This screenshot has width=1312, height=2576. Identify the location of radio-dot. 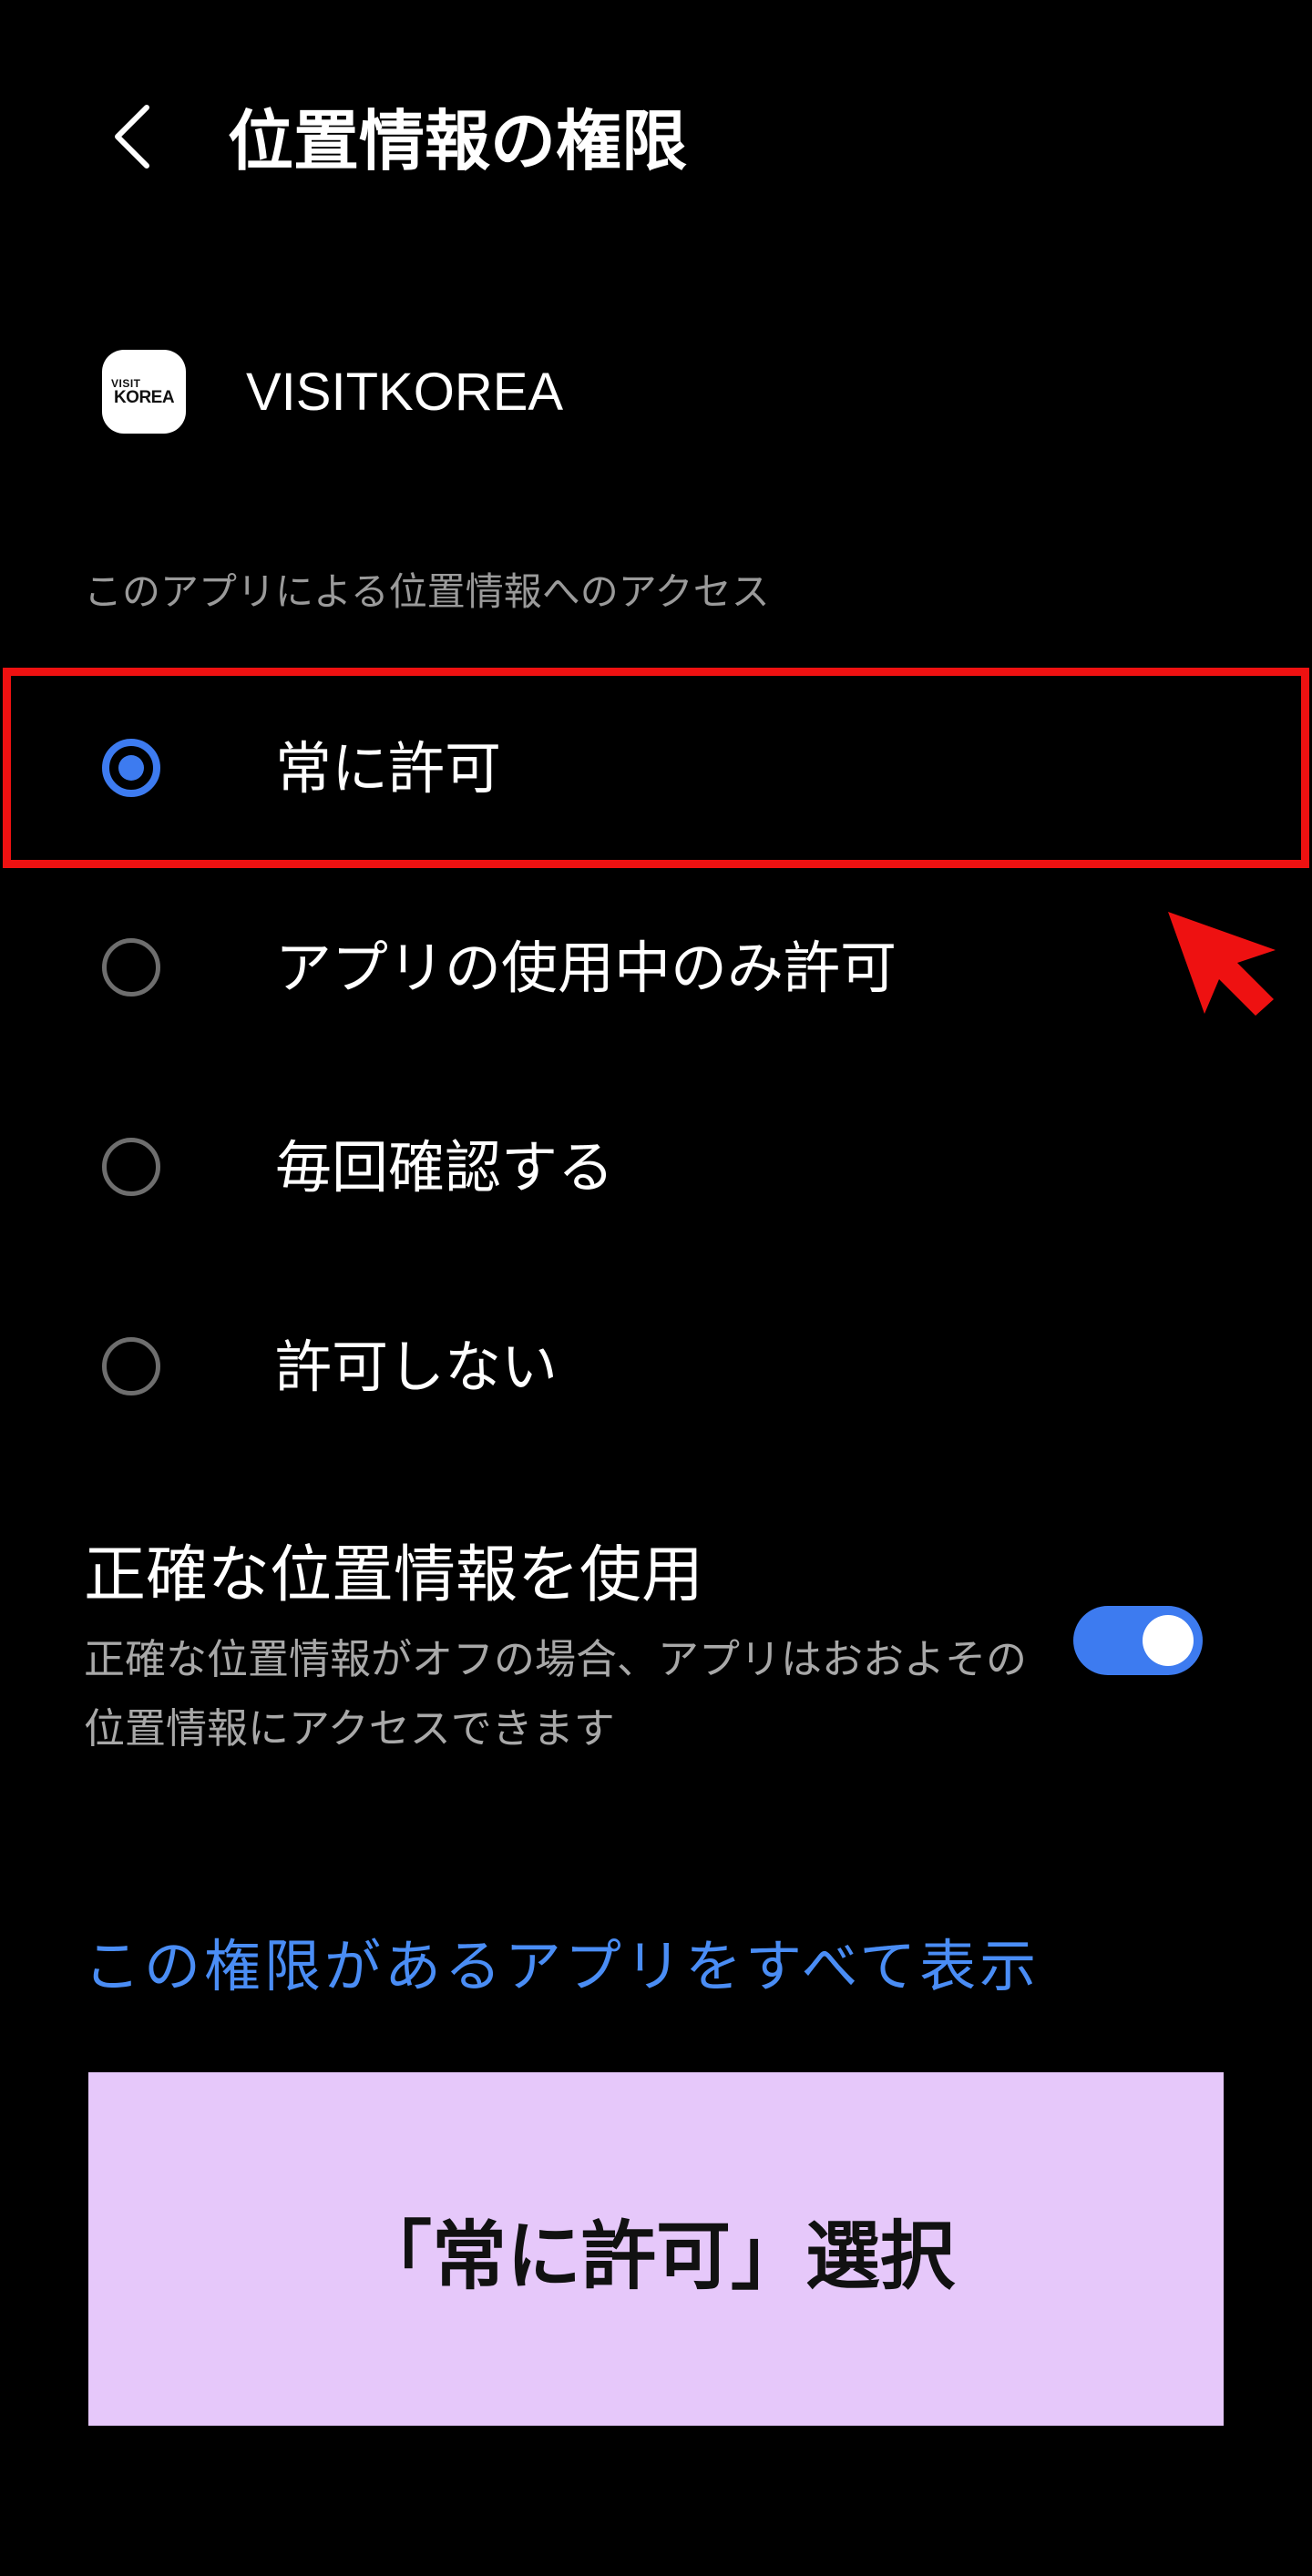
(131, 768).